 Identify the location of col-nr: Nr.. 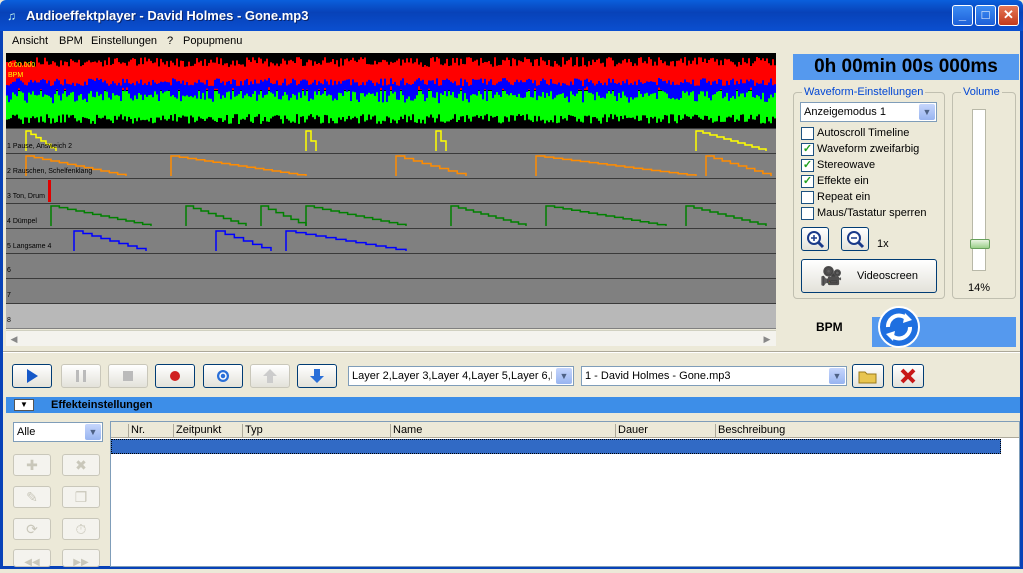
(150, 431).